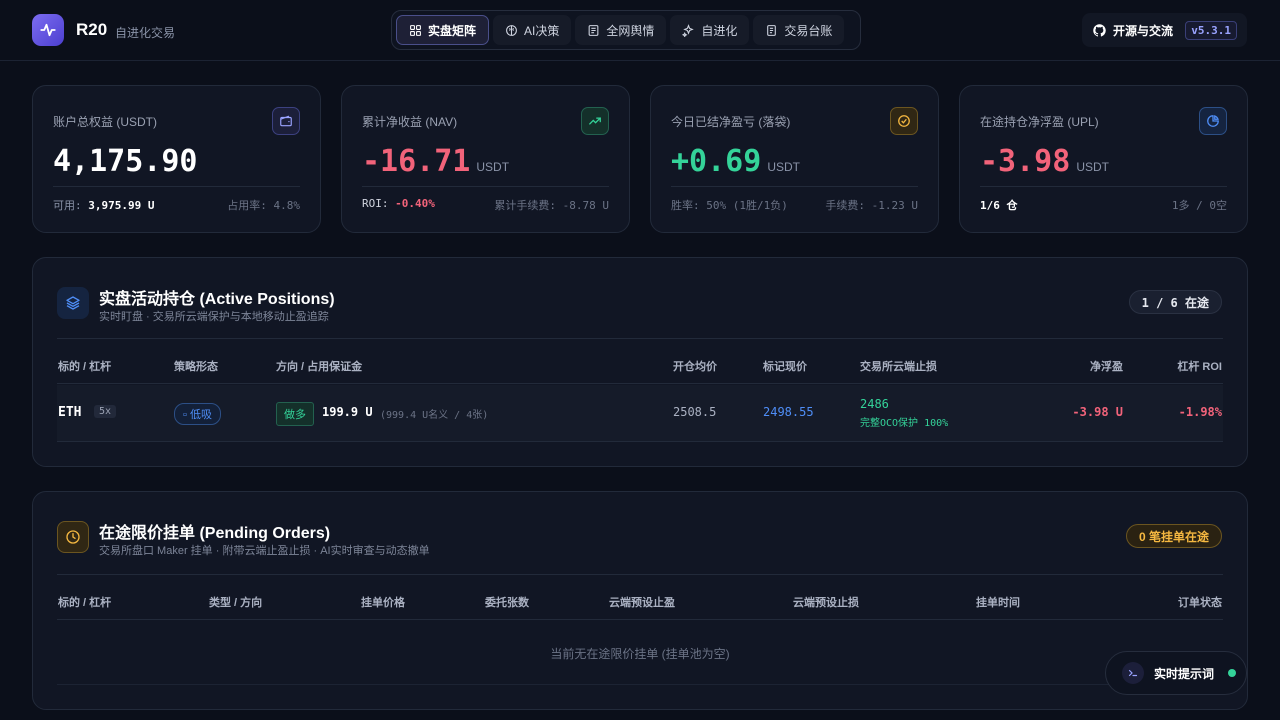 Image resolution: width=1280 pixels, height=720 pixels. Describe the element at coordinates (593, 30) in the screenshot. I see `news-icon` at that location.